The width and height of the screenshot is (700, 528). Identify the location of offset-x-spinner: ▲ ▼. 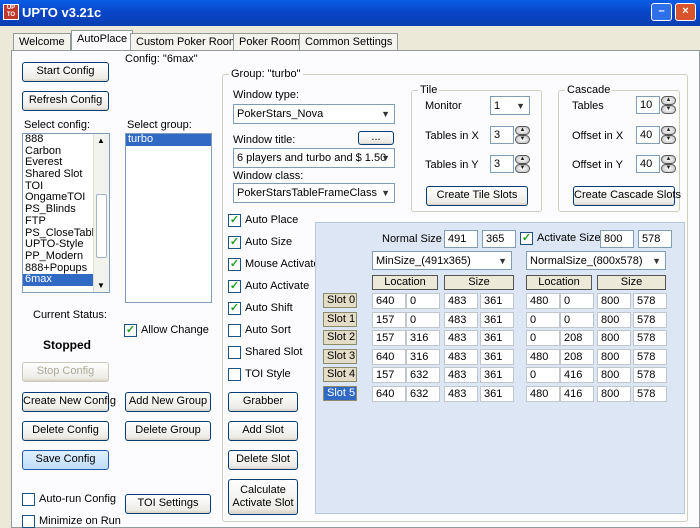
(668, 135).